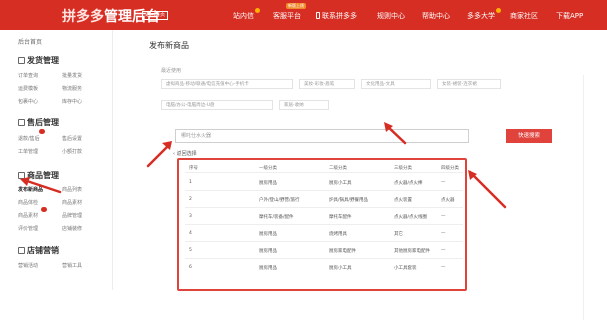 Image resolution: width=607 pixels, height=320 pixels. I want to click on arrow-to-search-line, so click(159, 155).